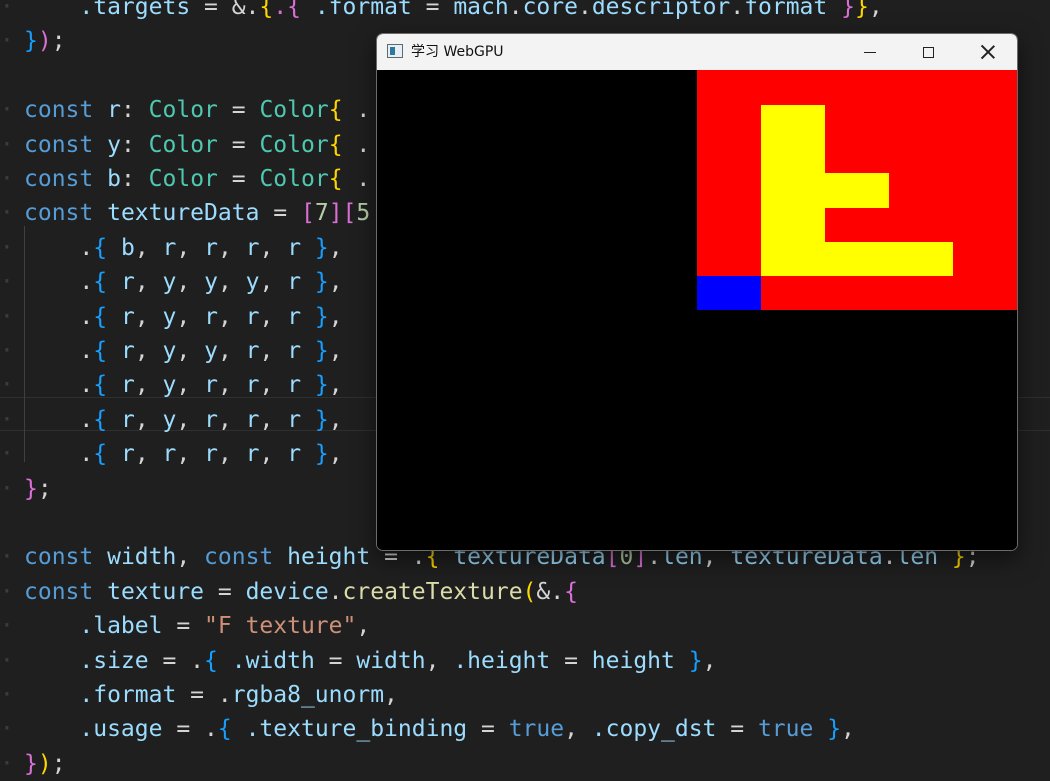 The image size is (1050, 781). I want to click on code-token: .size, so click(86, 660).